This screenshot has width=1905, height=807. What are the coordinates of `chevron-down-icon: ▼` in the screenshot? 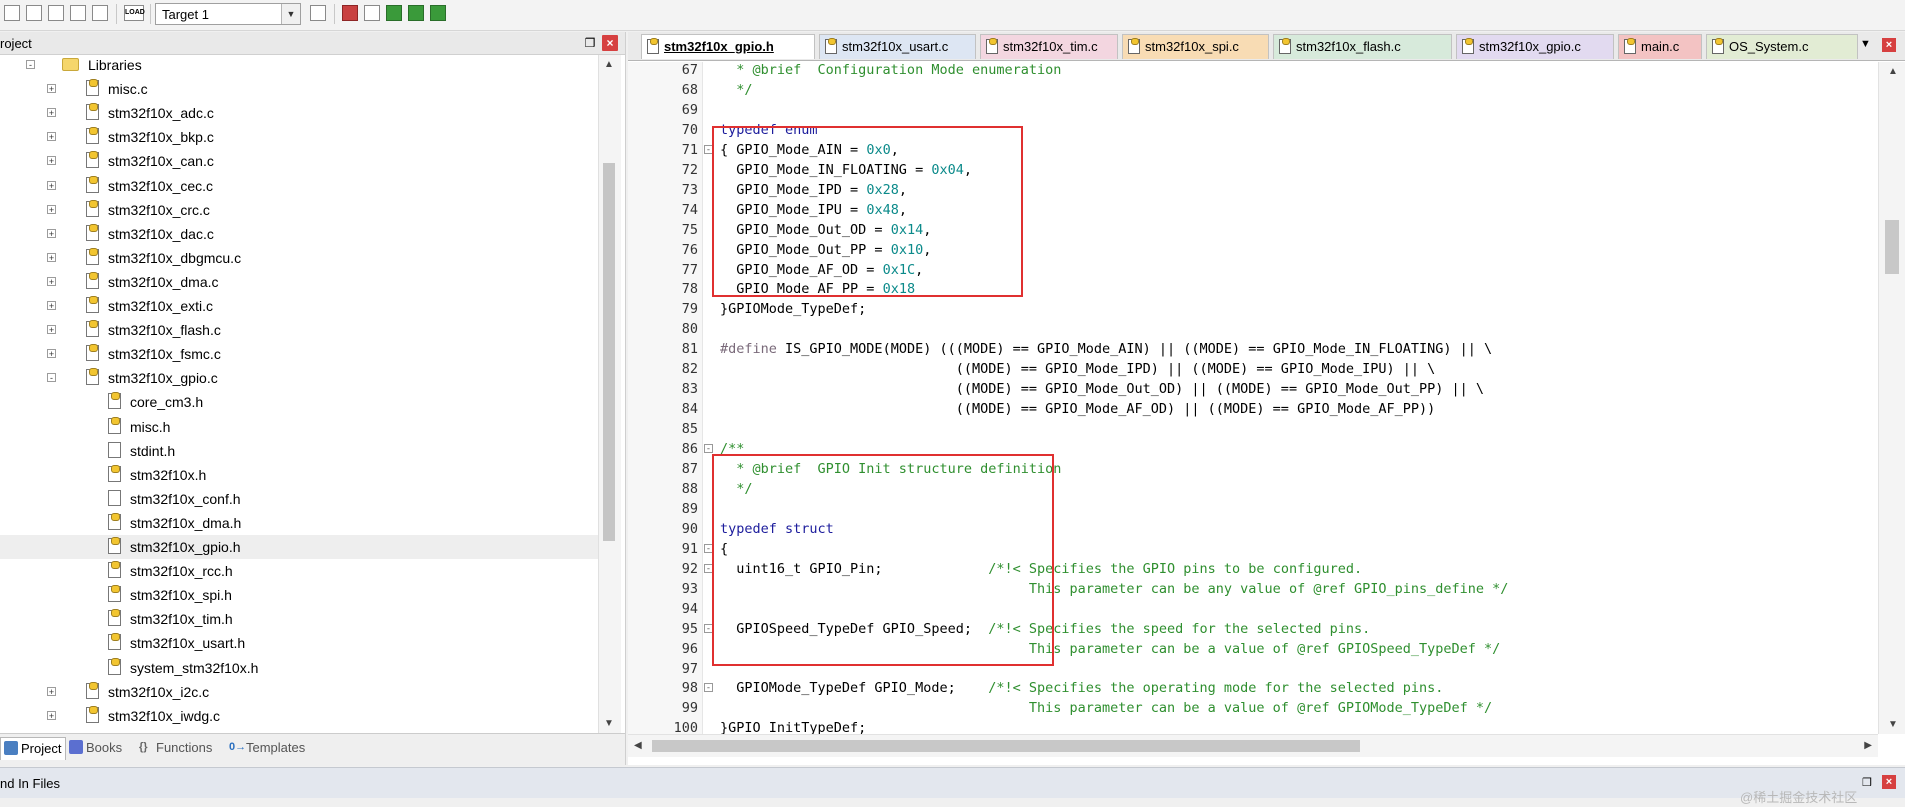 It's located at (290, 14).